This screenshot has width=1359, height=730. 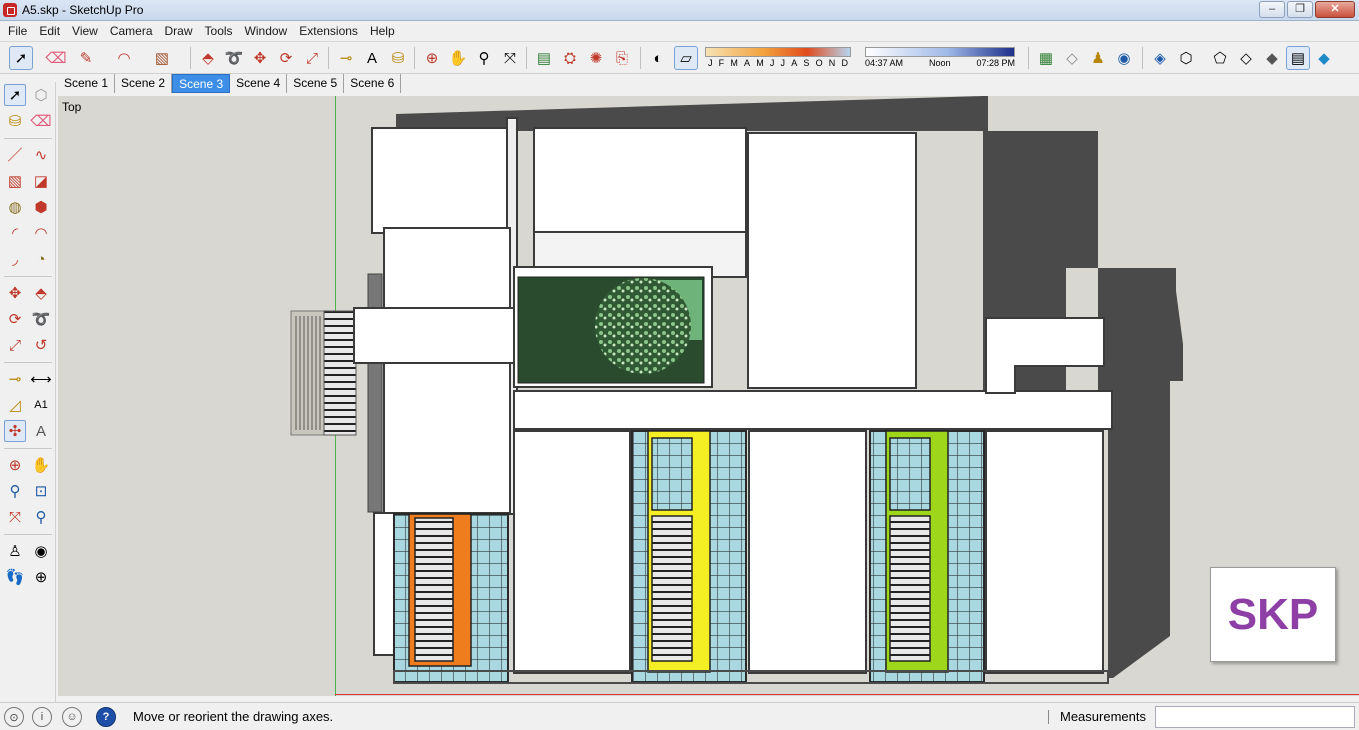 I want to click on shadow-month-slider: J F M A M J J A S O N D, so click(x=778, y=57).